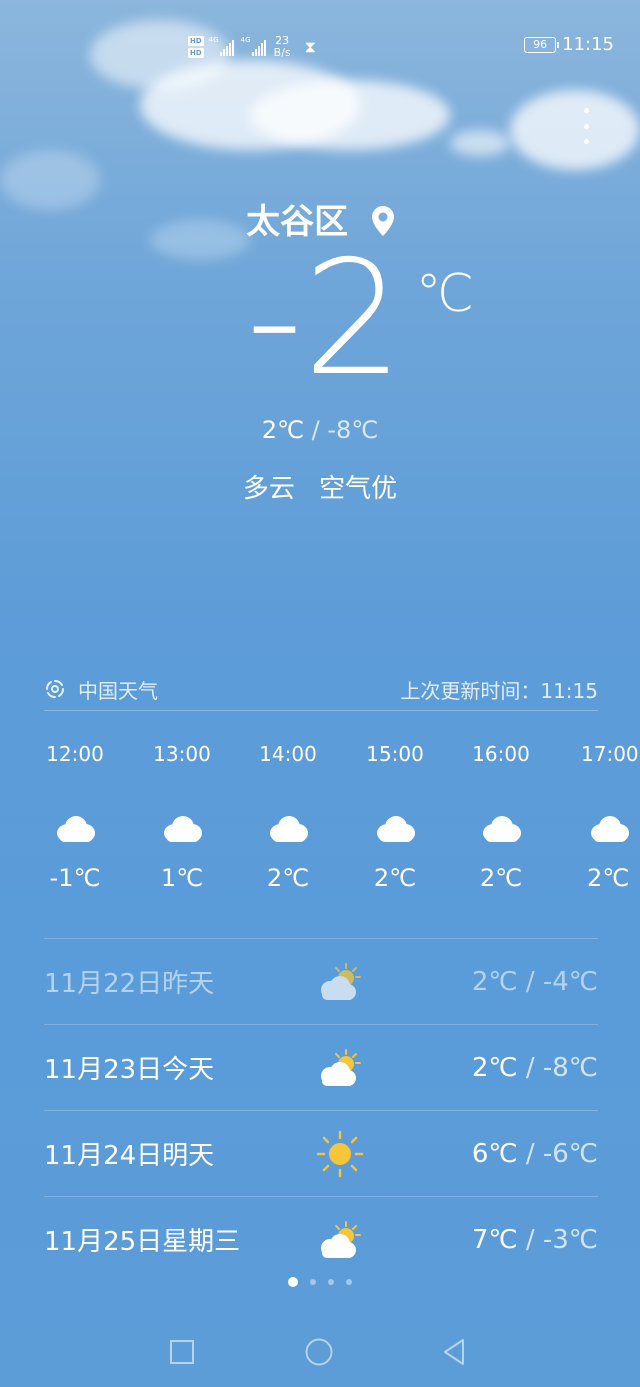  I want to click on hd-badges: HD HD, so click(196, 47).